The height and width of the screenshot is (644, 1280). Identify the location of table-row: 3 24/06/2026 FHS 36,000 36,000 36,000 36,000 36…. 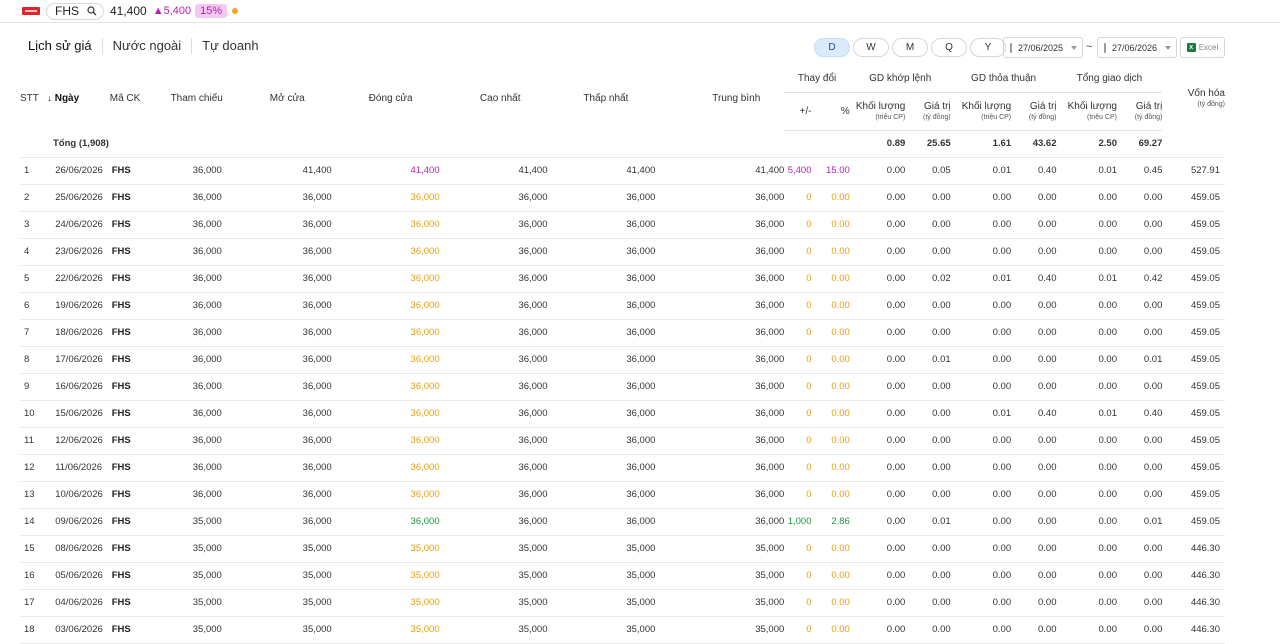
(622, 225).